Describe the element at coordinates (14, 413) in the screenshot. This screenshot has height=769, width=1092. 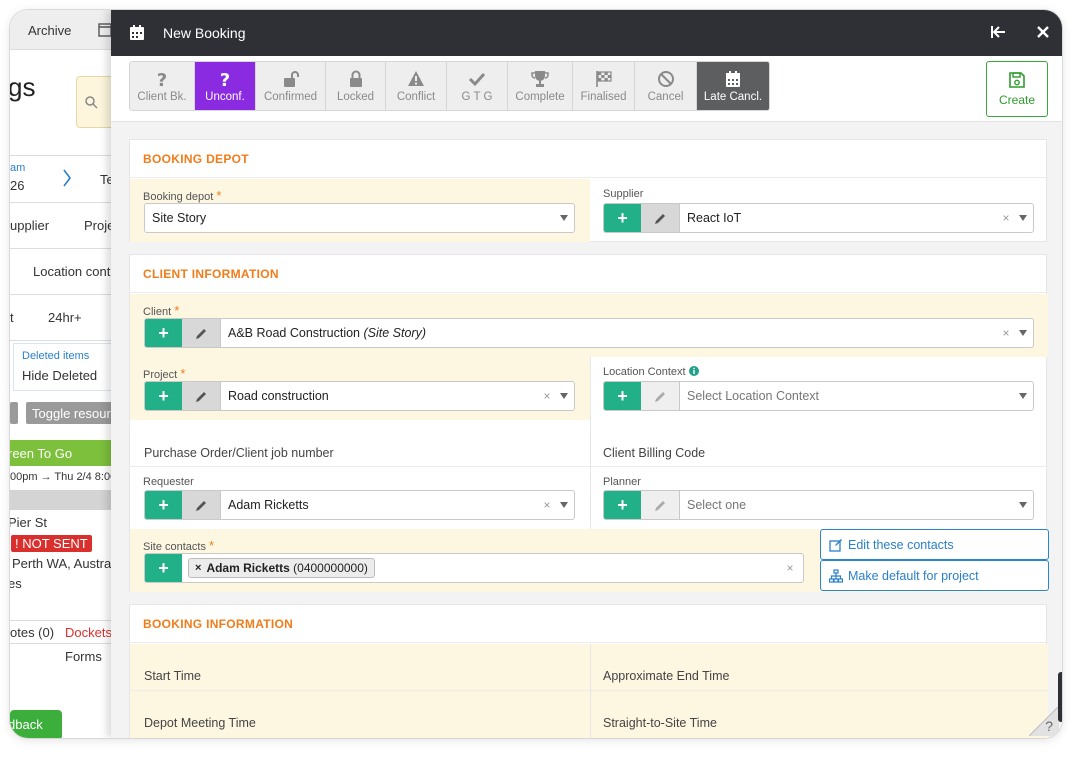
I see `small-gray-button` at that location.